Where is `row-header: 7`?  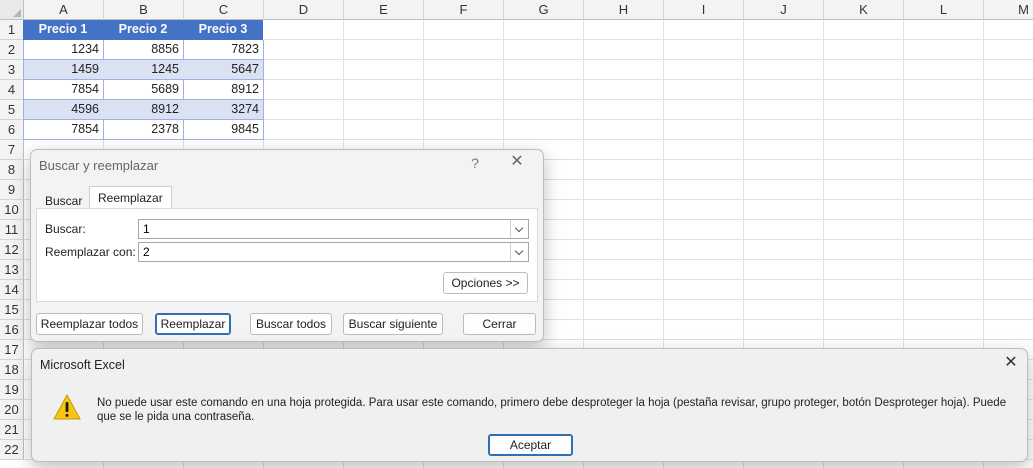
row-header: 7 is located at coordinates (12, 150).